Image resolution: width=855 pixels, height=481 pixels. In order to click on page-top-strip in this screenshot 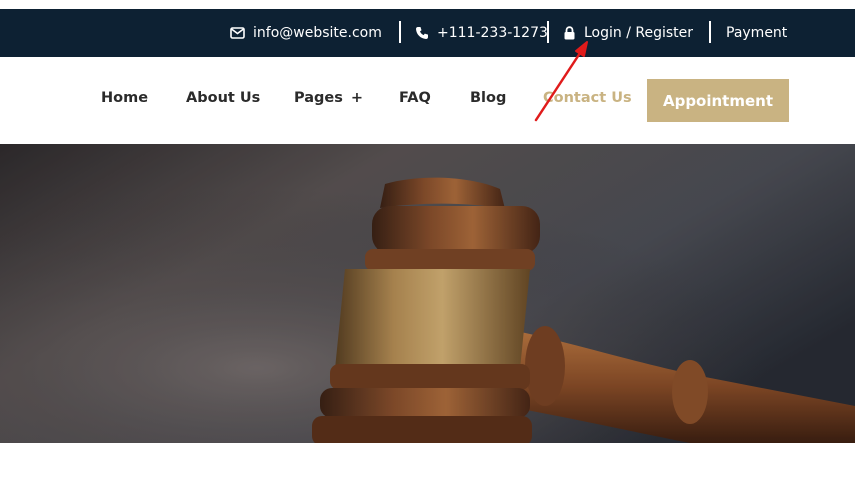, I will do `click(427, 4)`.